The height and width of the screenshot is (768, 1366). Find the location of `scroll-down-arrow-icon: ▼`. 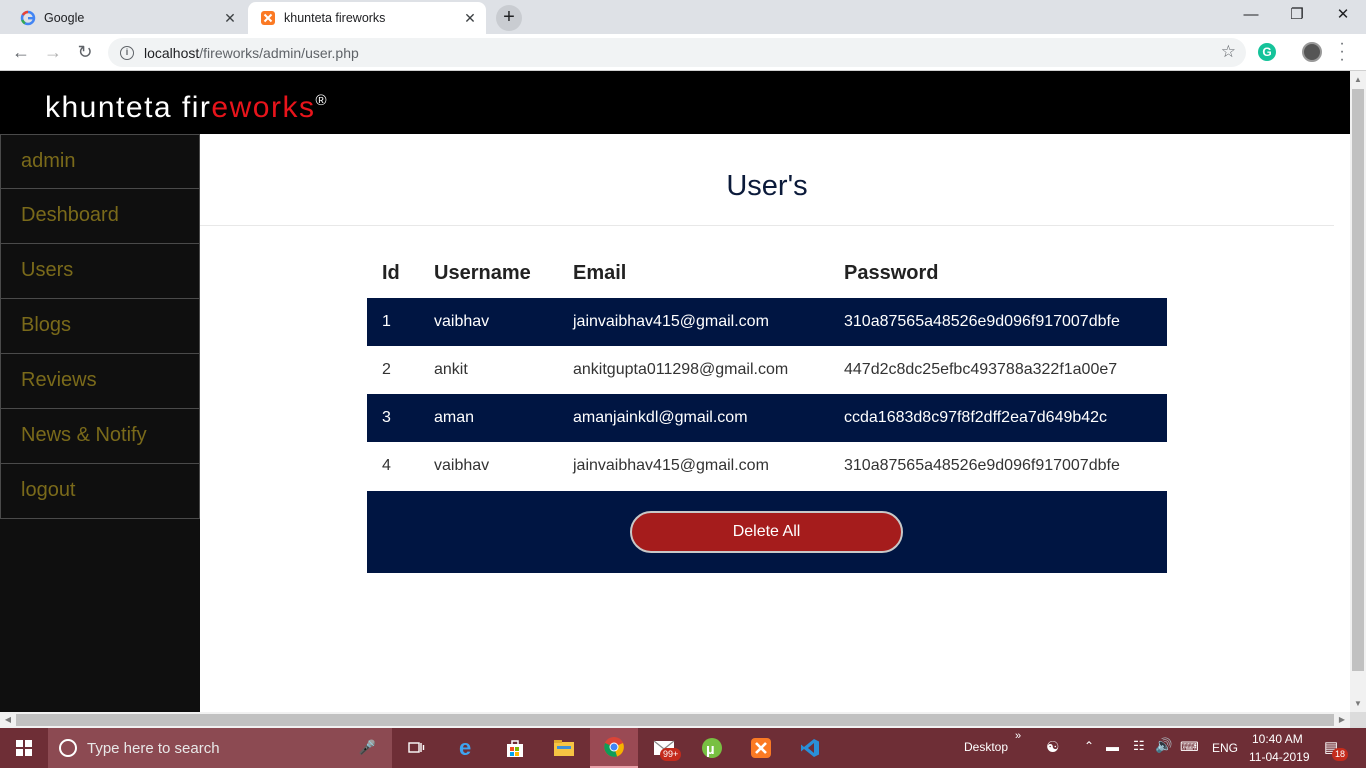

scroll-down-arrow-icon: ▼ is located at coordinates (1358, 703).